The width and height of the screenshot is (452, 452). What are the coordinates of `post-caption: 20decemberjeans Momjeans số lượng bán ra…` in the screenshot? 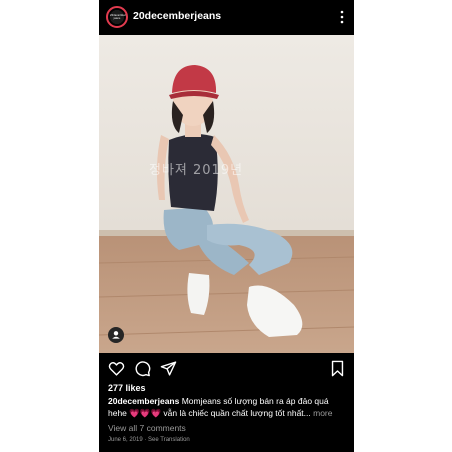 It's located at (228, 407).